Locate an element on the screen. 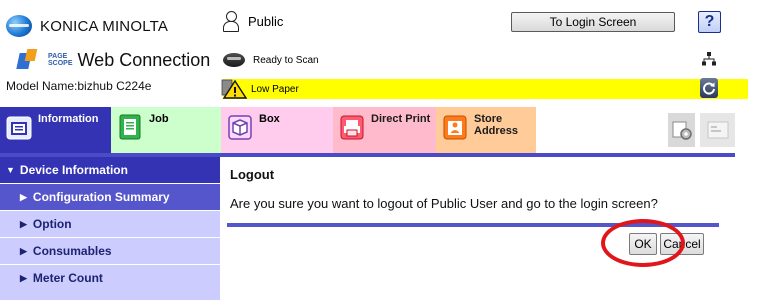  refresh-icon is located at coordinates (709, 88).